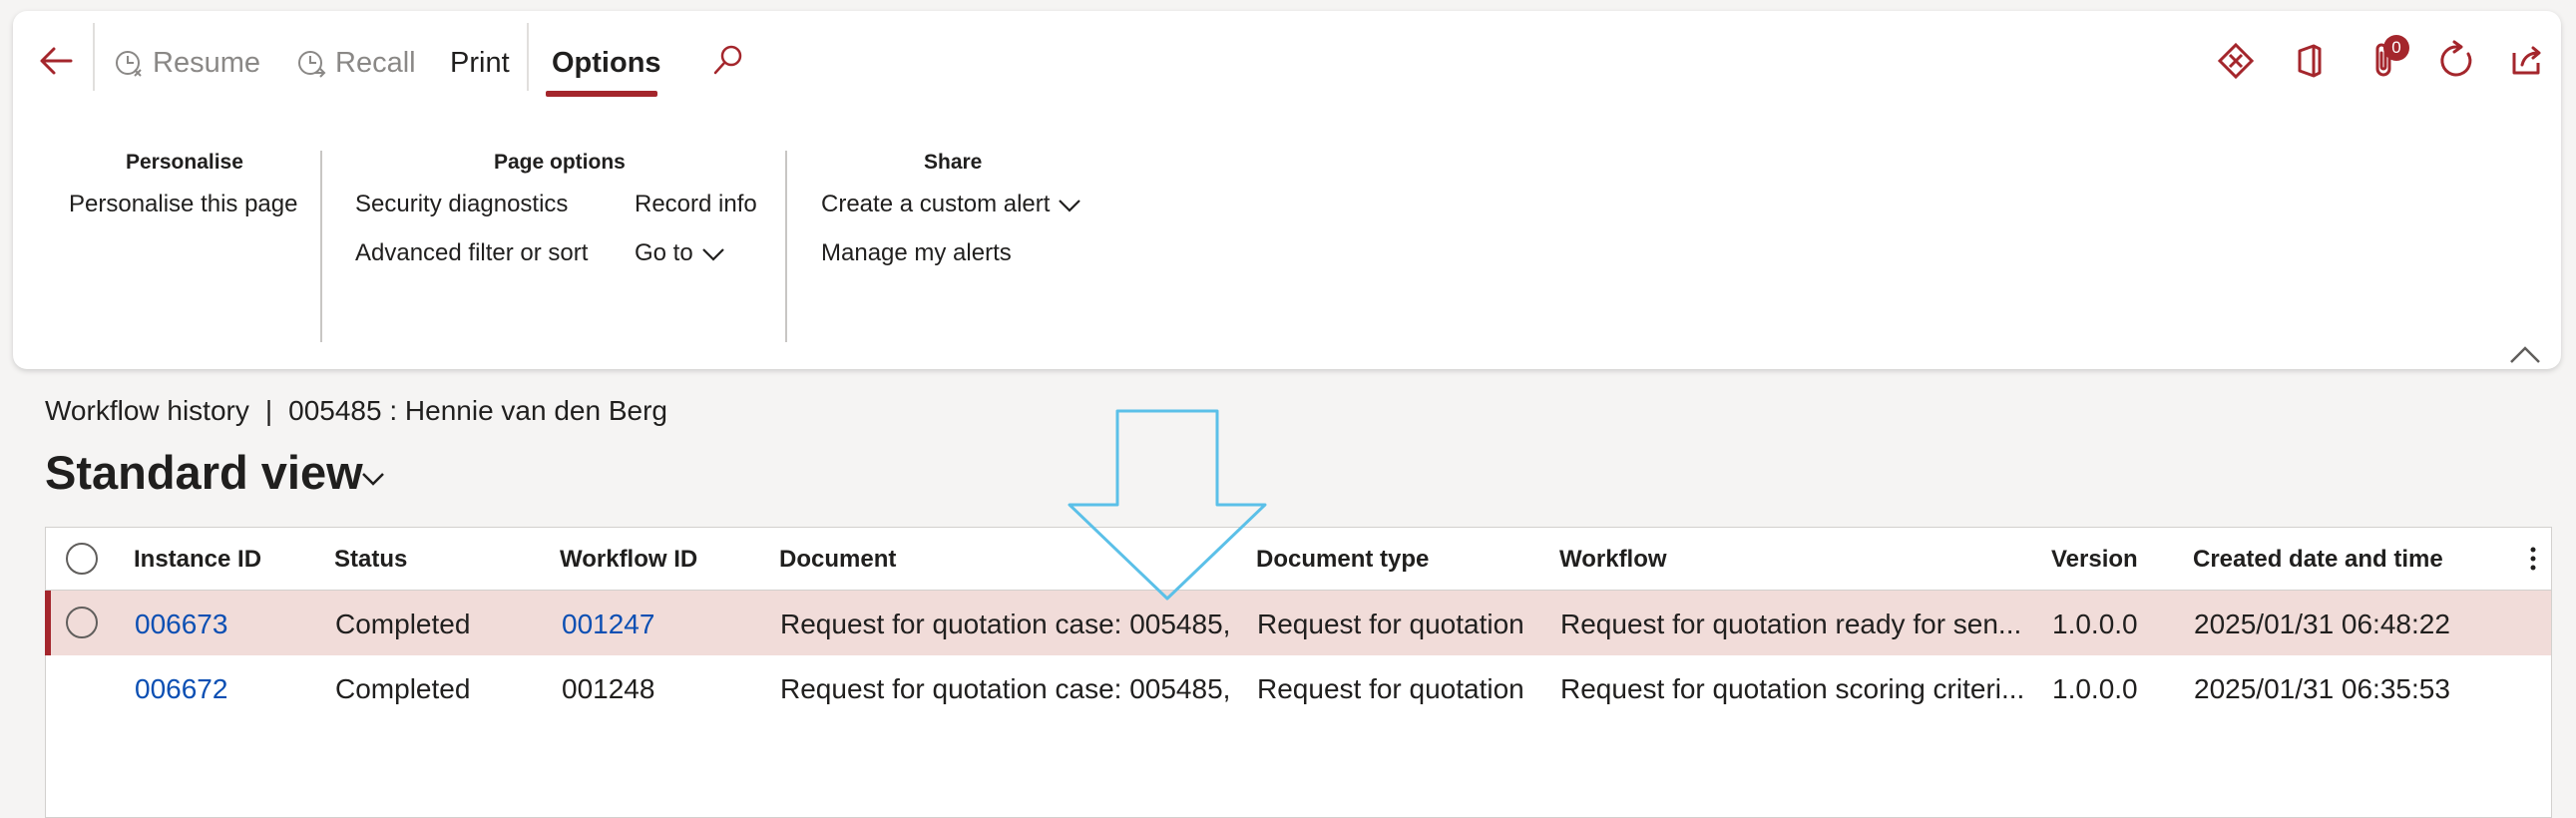 The image size is (2576, 818). Describe the element at coordinates (2533, 559) in the screenshot. I see `more-options-icon` at that location.